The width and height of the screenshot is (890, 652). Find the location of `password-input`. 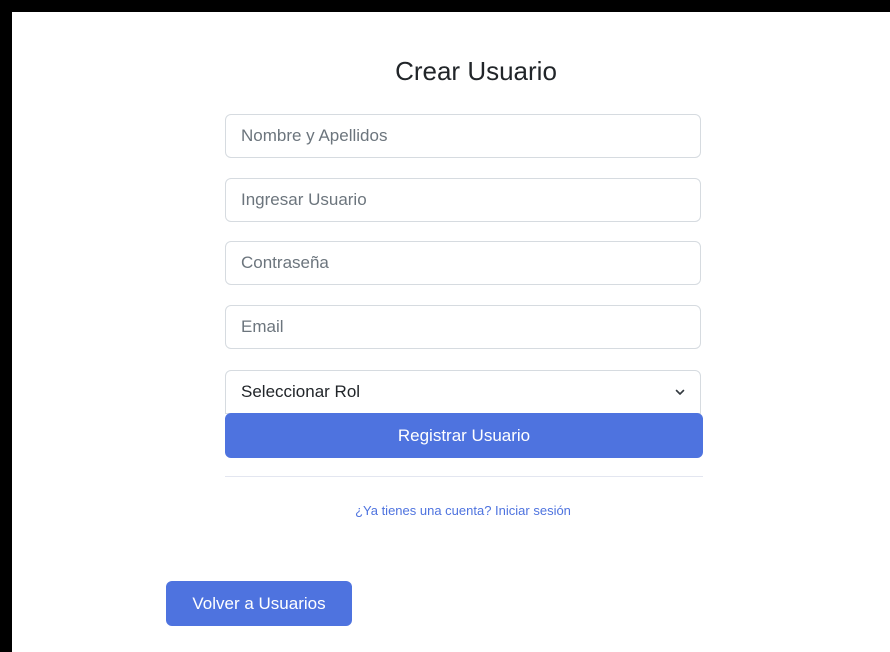

password-input is located at coordinates (463, 263).